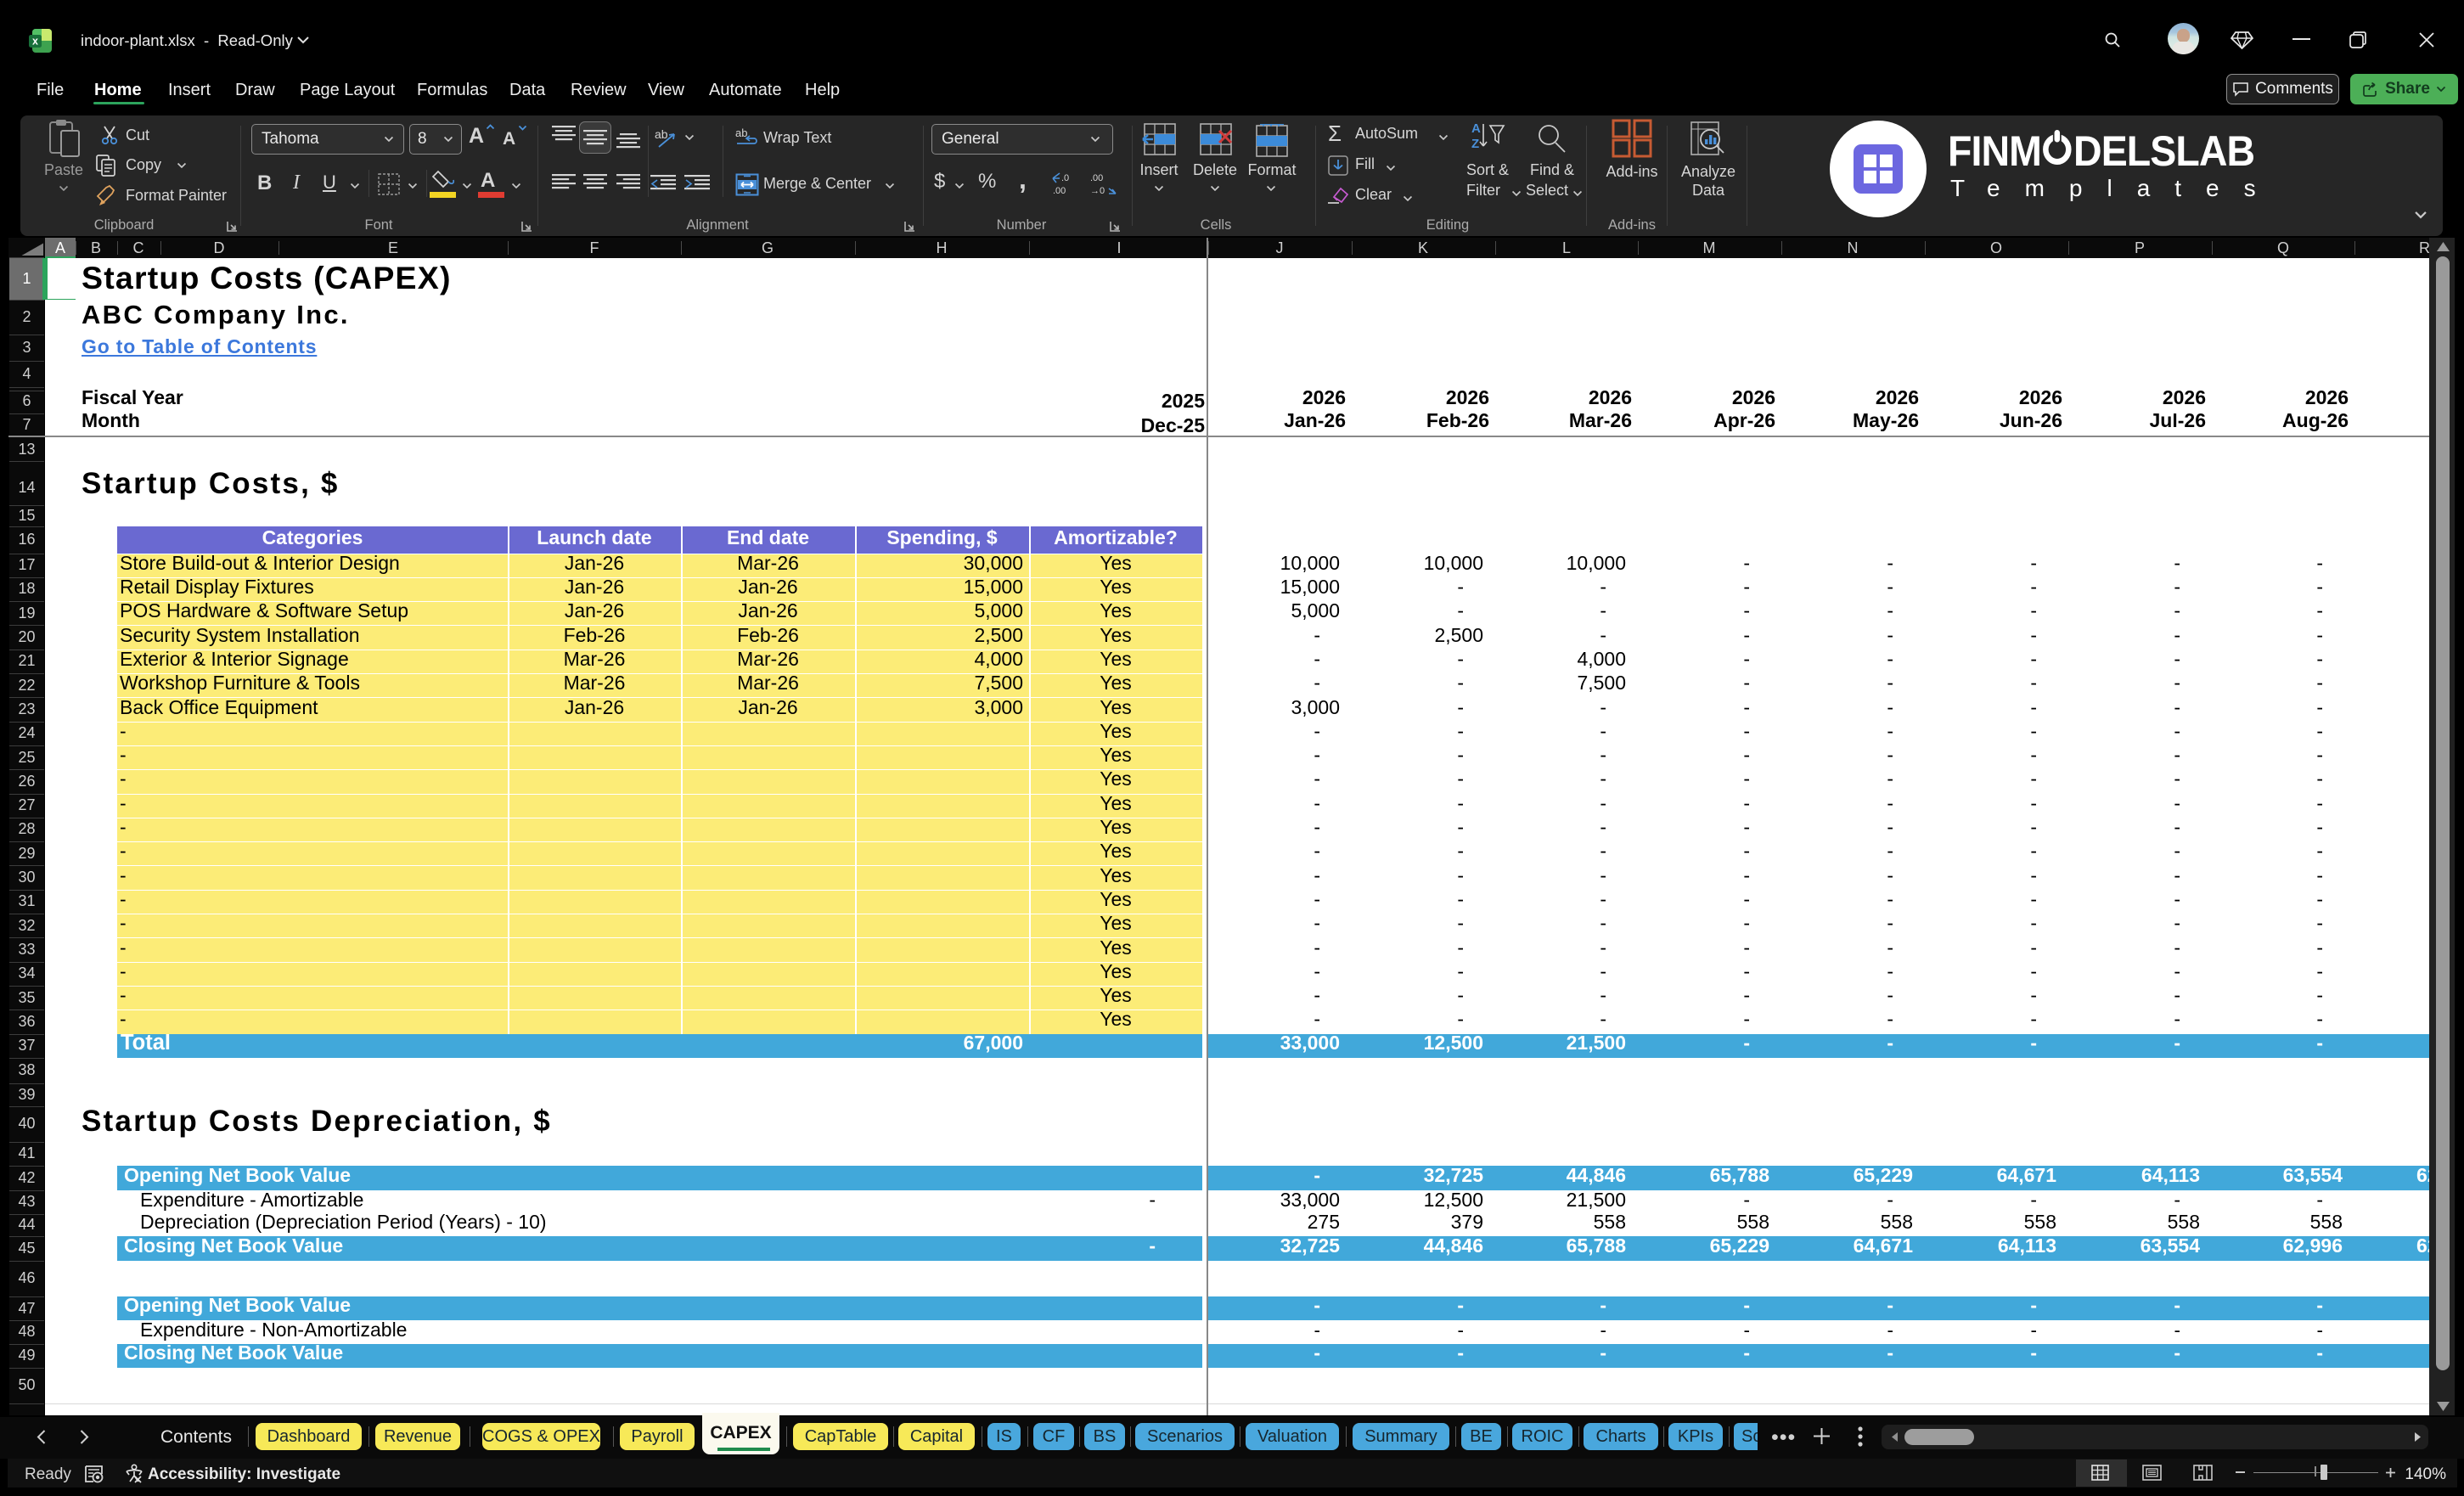 The width and height of the screenshot is (2464, 1496). What do you see at coordinates (1097, 190) in the screenshot?
I see `svg-text: →0` at bounding box center [1097, 190].